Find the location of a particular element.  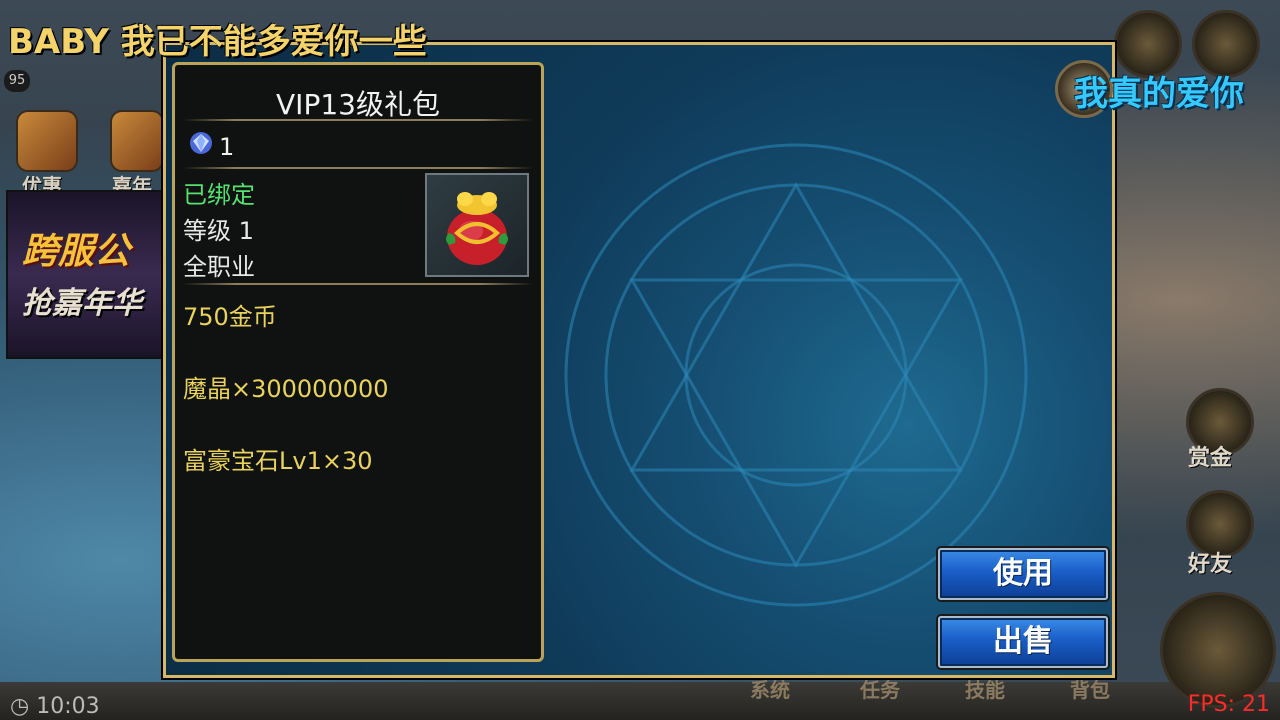

player-level-badge: 95 is located at coordinates (17, 81).